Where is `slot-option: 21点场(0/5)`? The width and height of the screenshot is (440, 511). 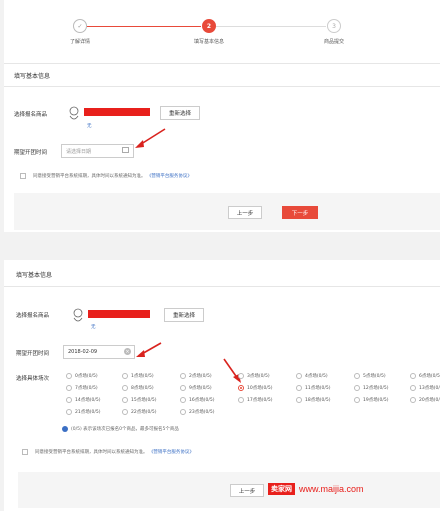 slot-option: 21点场(0/5) is located at coordinates (83, 412).